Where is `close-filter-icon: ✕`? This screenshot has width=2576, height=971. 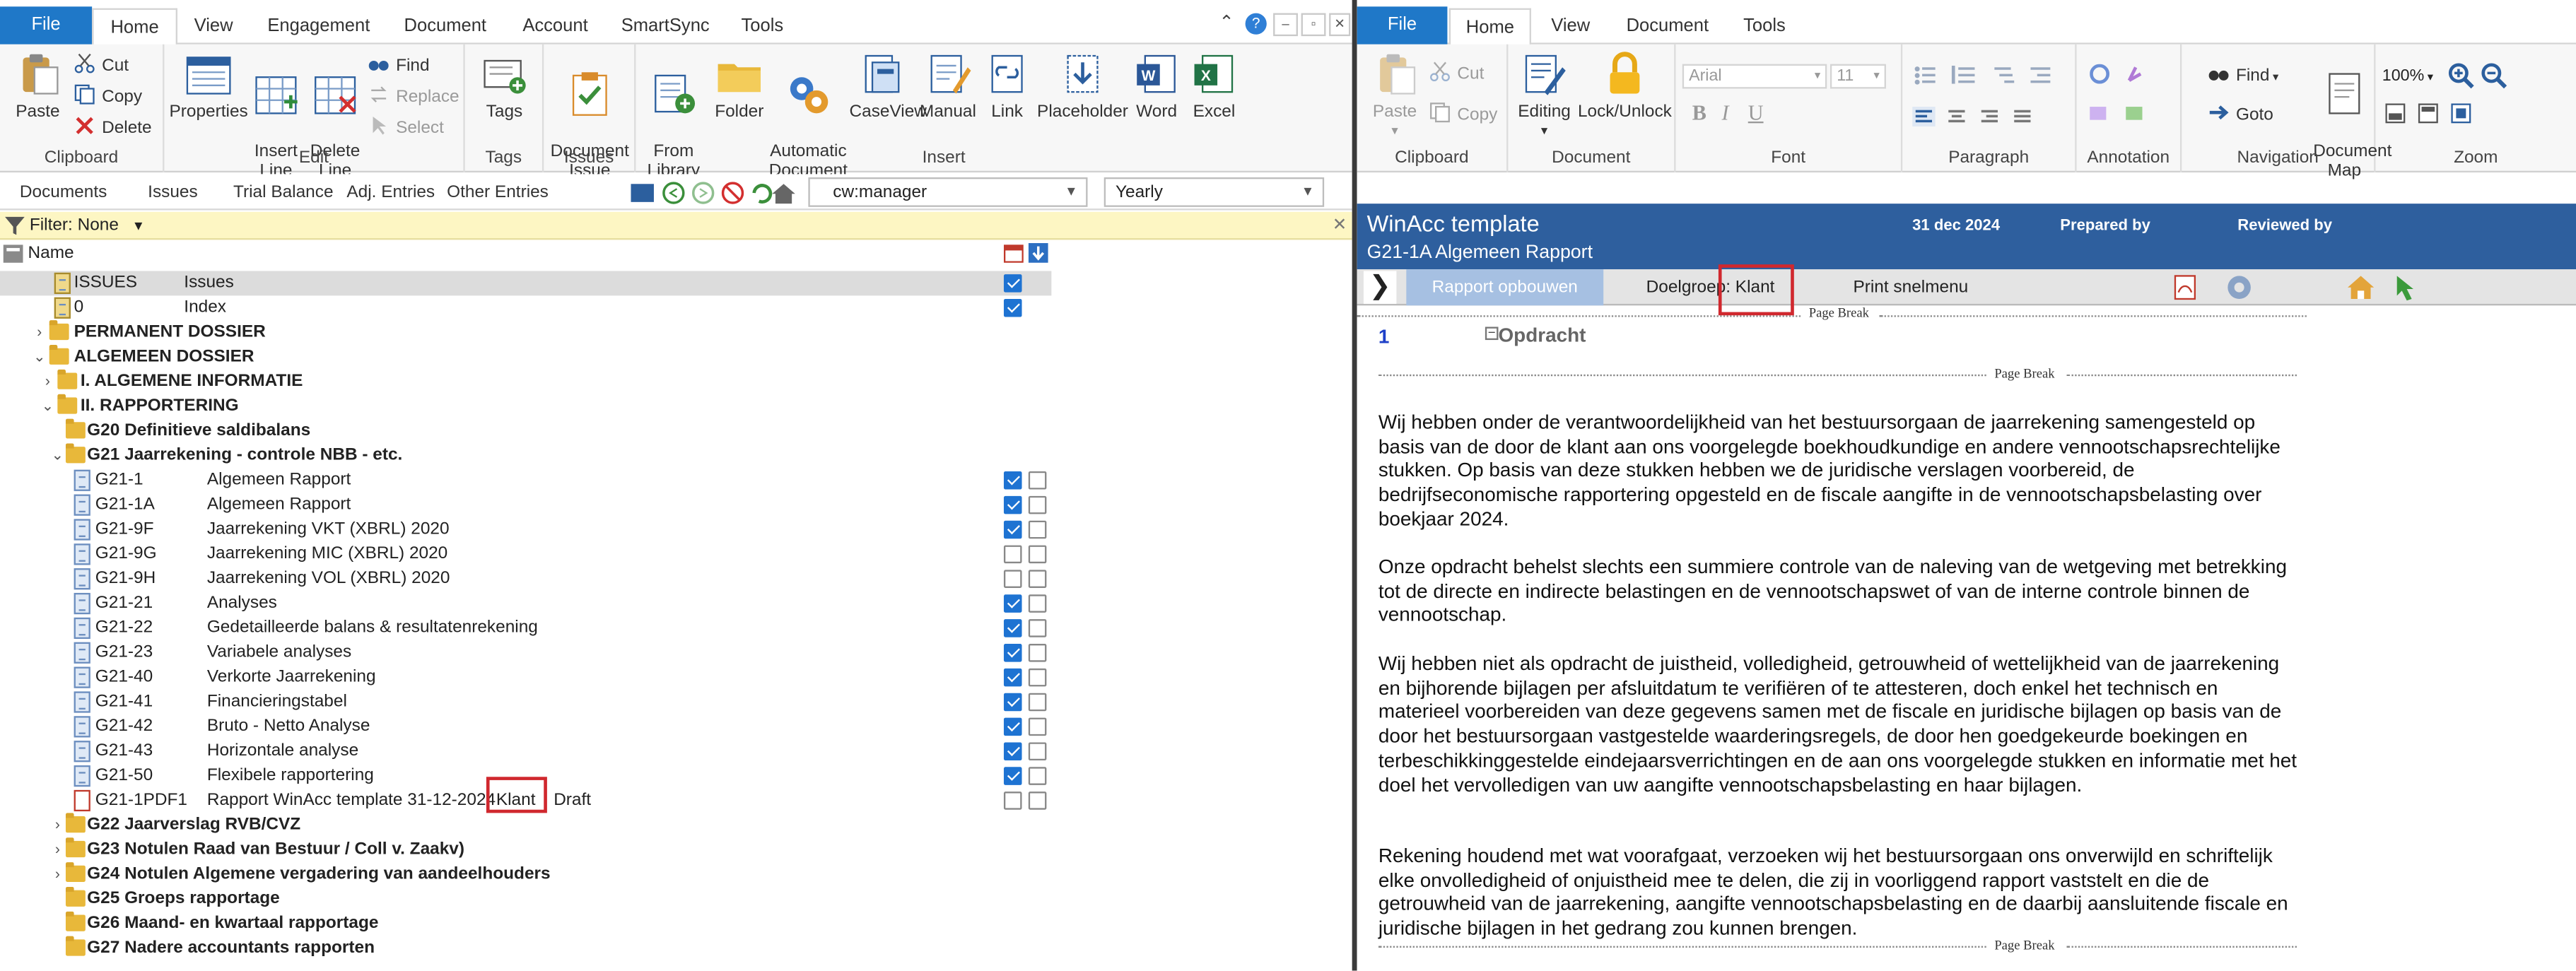
close-filter-icon: ✕ is located at coordinates (1340, 226).